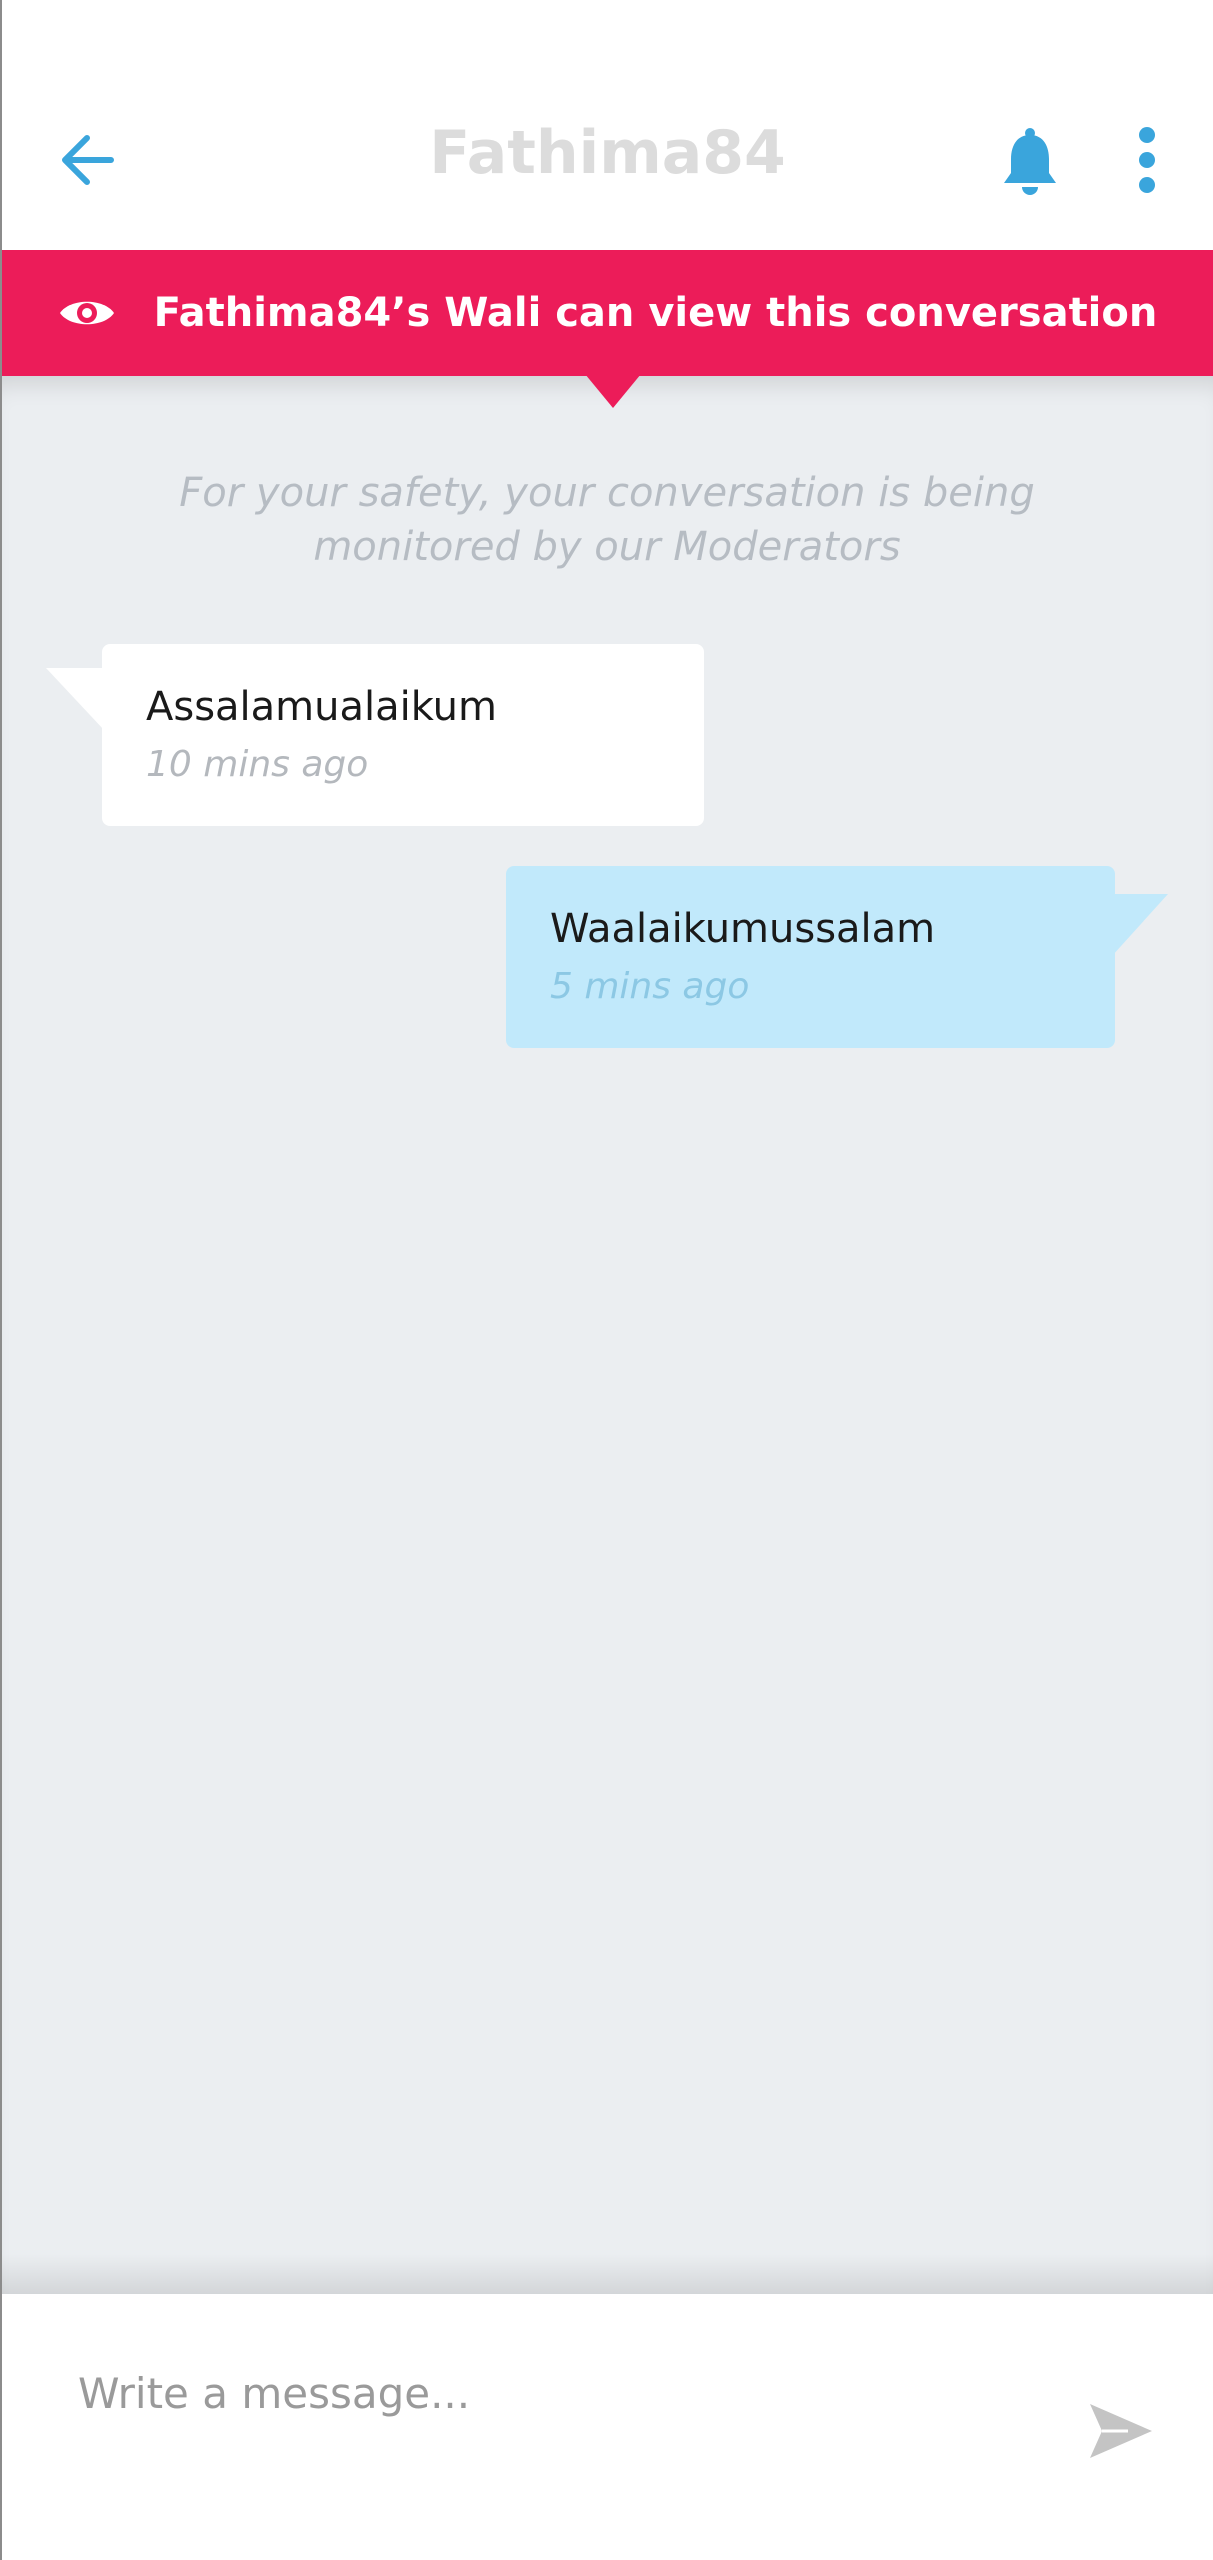  I want to click on banner-pointer, so click(613, 391).